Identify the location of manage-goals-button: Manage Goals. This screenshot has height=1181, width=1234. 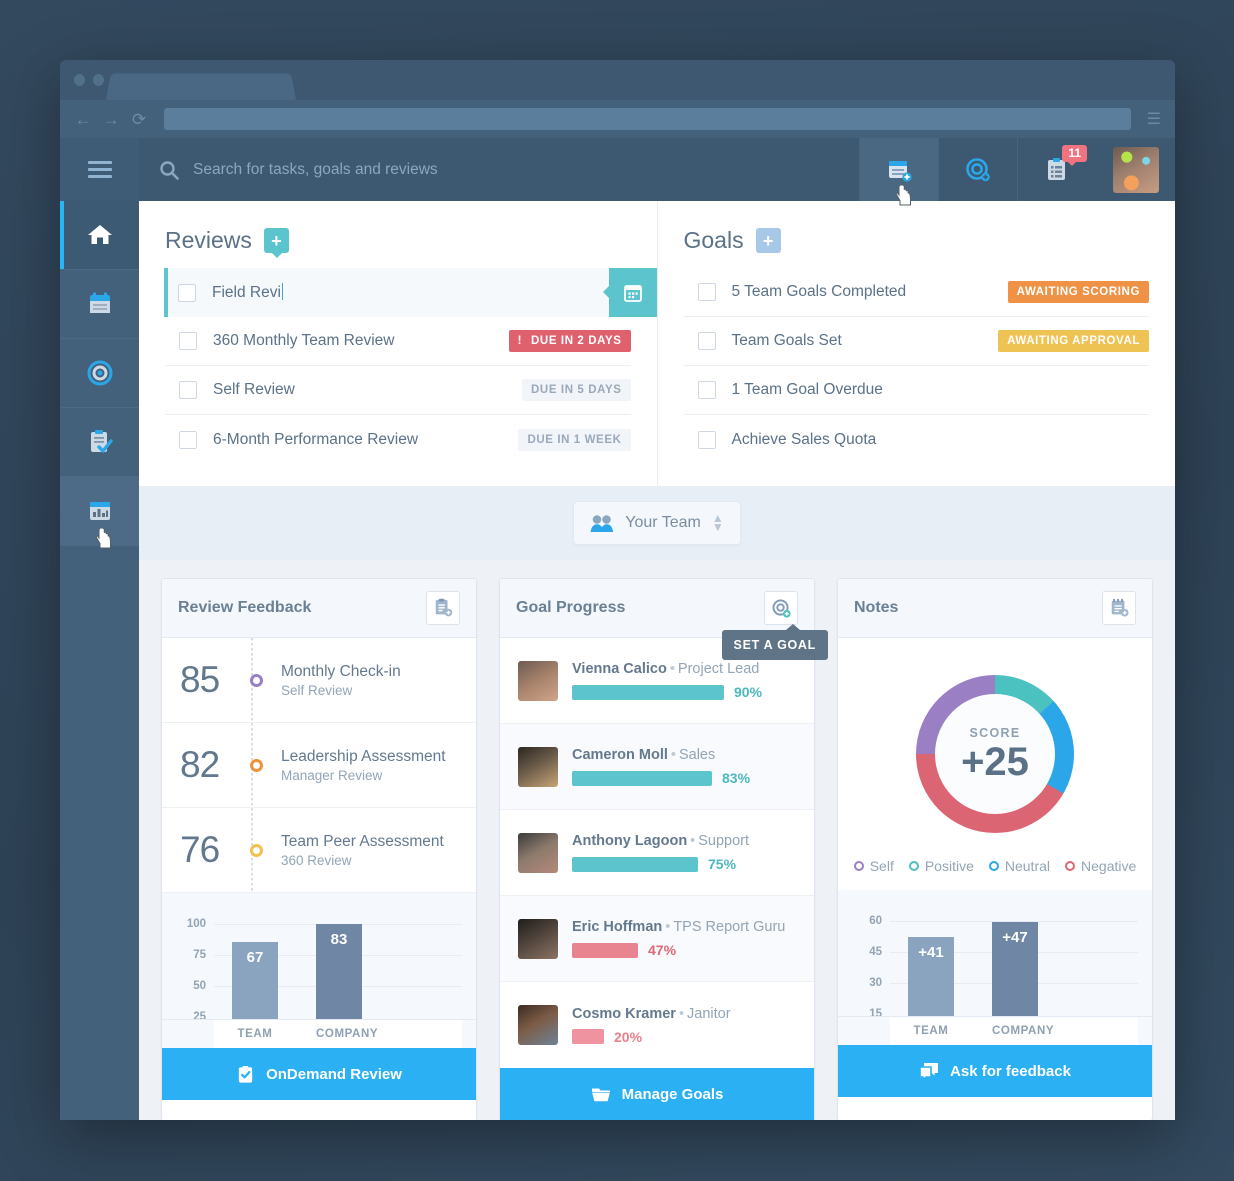
(657, 1094).